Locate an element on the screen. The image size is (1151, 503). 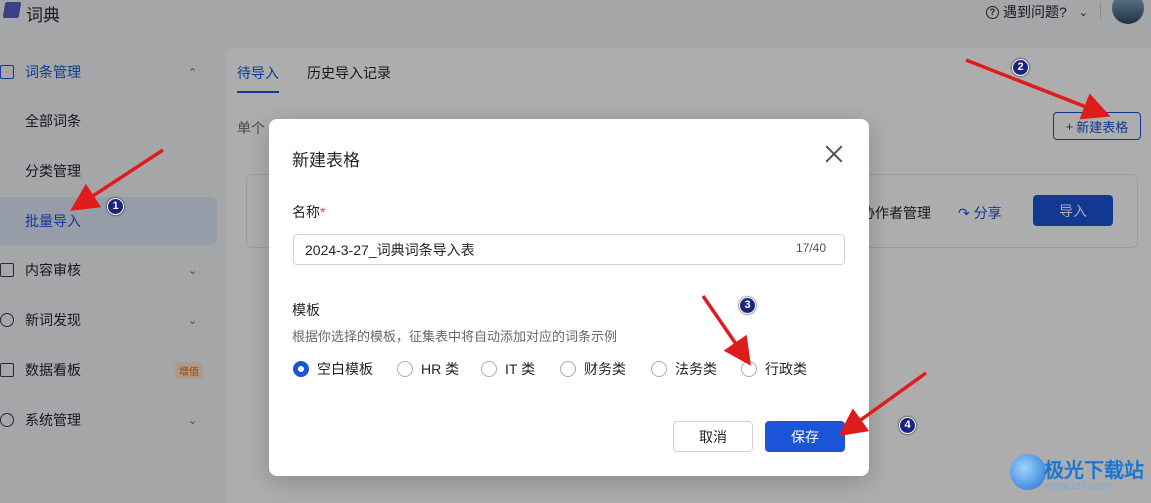
template-radio-blank: 空白模板 is located at coordinates (333, 369).